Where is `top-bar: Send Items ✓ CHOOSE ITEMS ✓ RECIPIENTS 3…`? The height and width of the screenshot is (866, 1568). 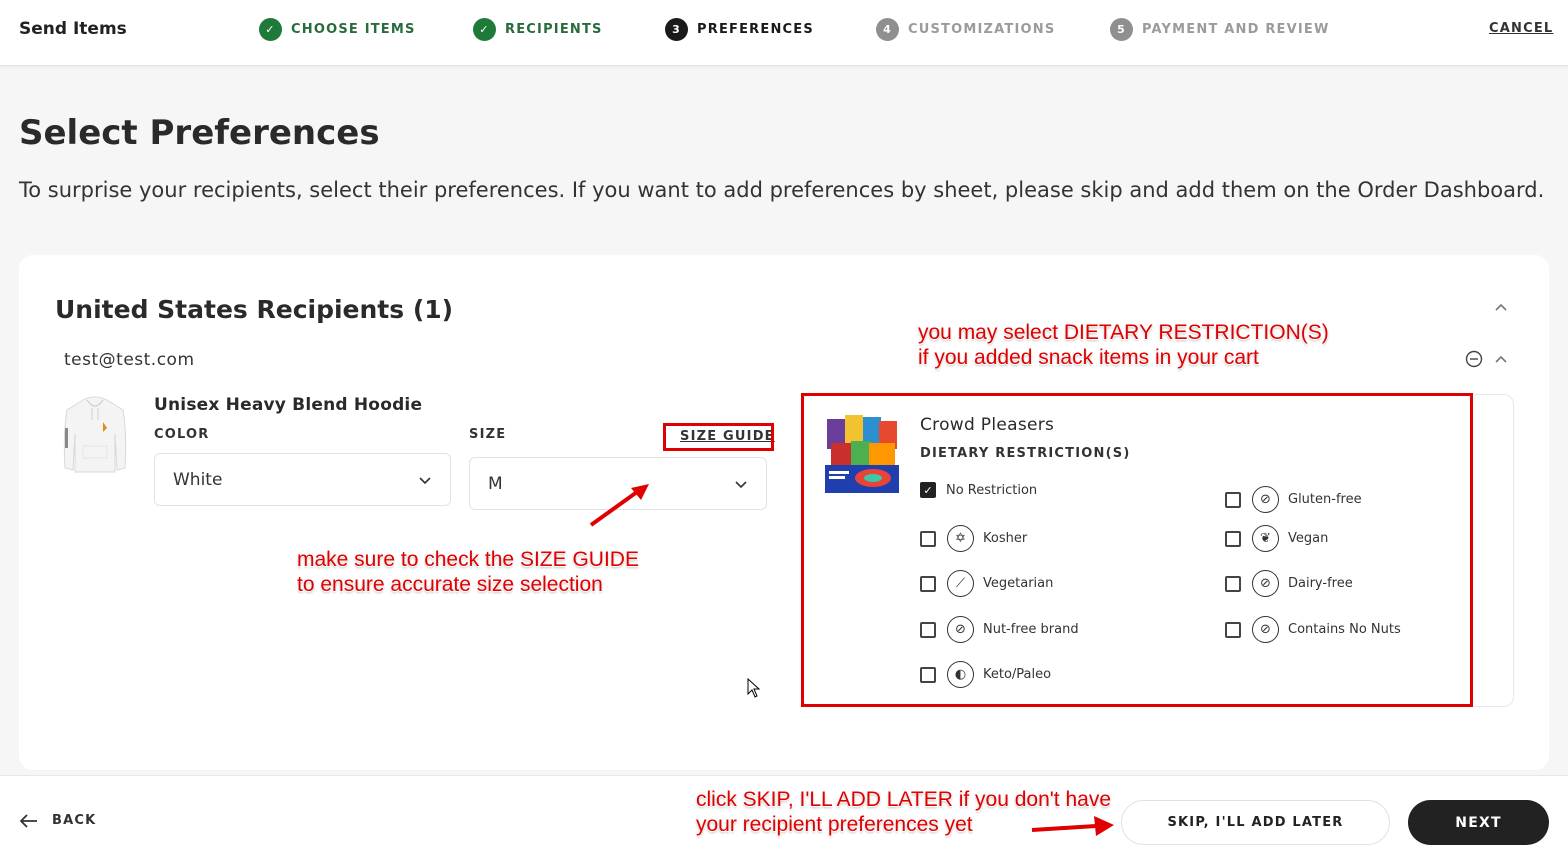
top-bar: Send Items ✓ CHOOSE ITEMS ✓ RECIPIENTS 3… is located at coordinates (784, 33).